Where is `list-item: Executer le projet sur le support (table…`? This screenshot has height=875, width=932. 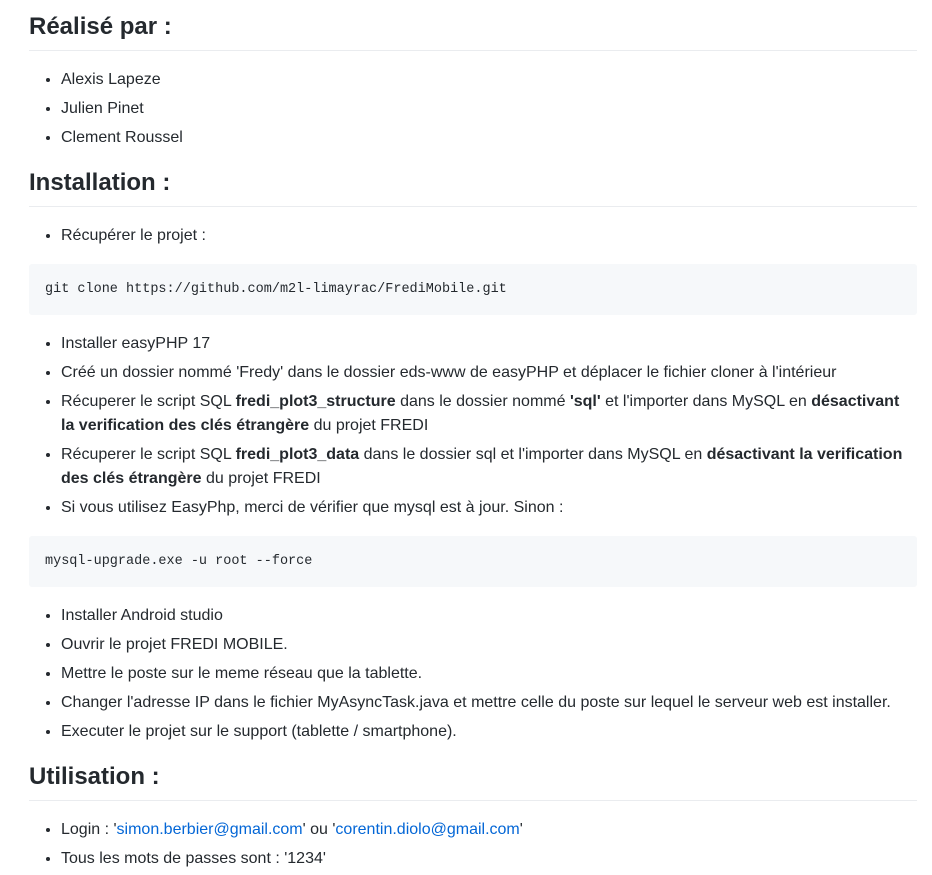
list-item: Executer le projet sur le support (table… is located at coordinates (489, 731).